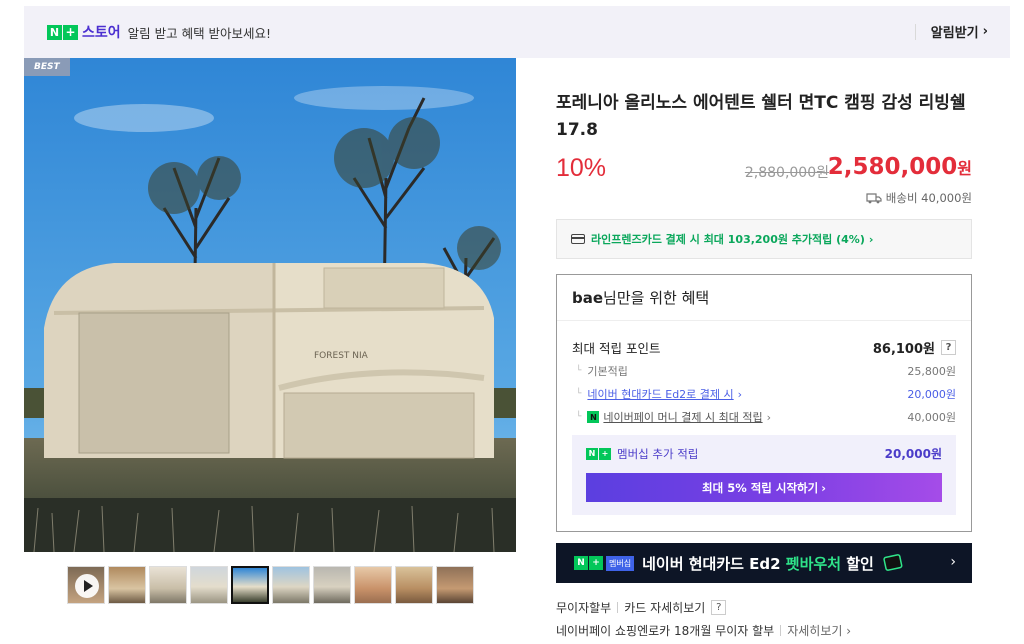 The image size is (1024, 644). I want to click on sale-price: 2,580,000원, so click(899, 167).